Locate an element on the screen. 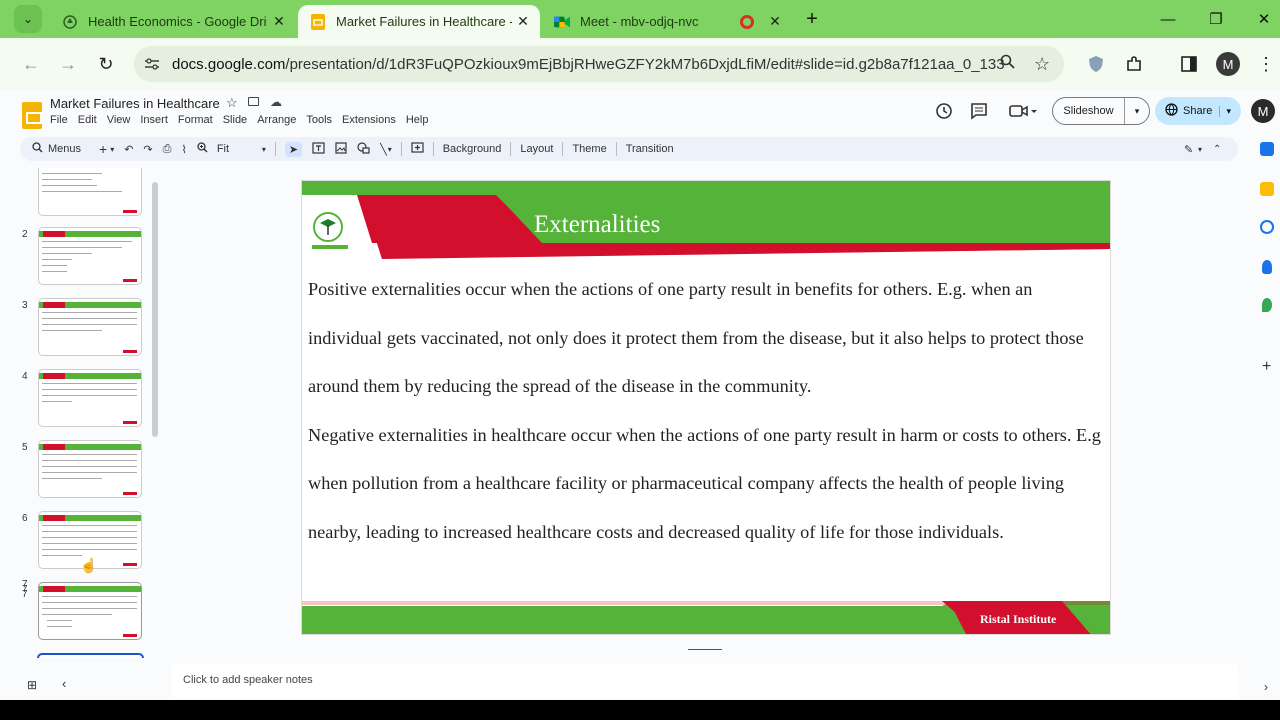 Image resolution: width=1280 pixels, height=720 pixels. meet-camera-icon is located at coordinates (1023, 113).